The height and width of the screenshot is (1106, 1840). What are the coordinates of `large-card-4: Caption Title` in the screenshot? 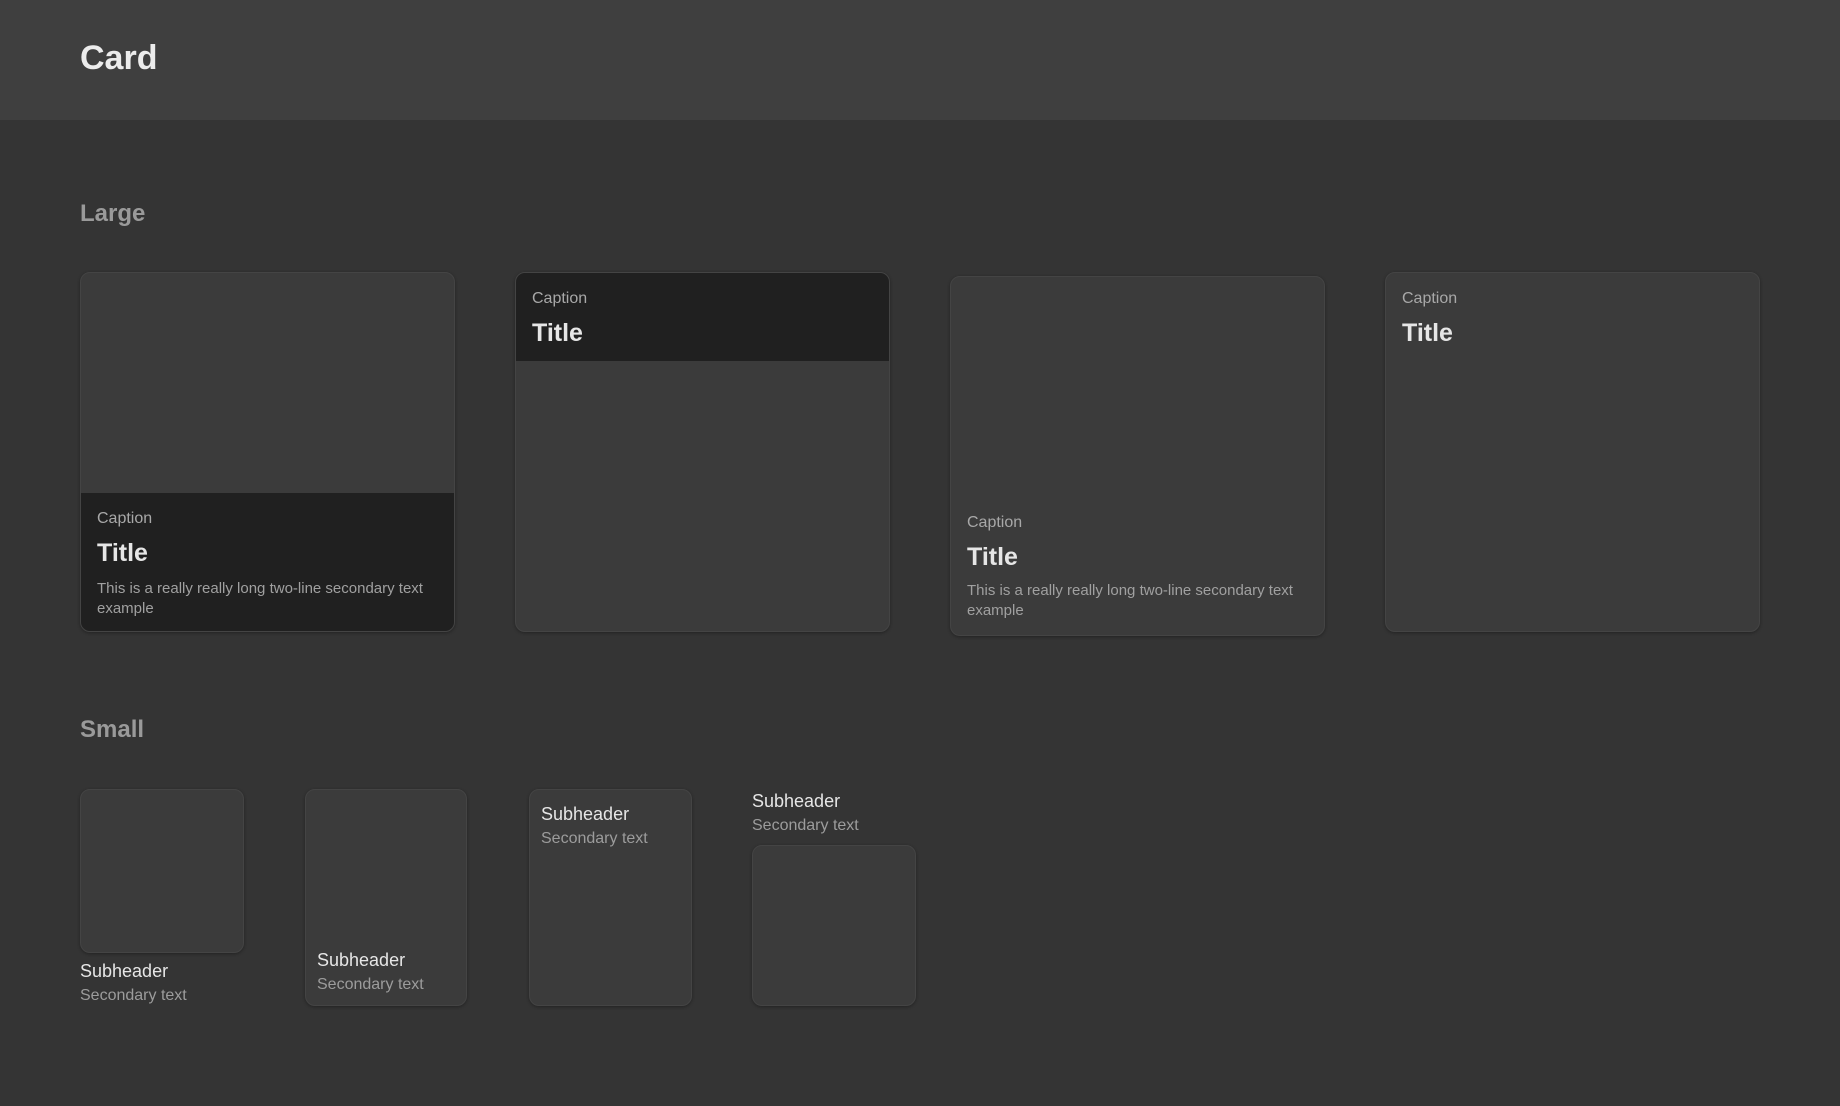 It's located at (1572, 452).